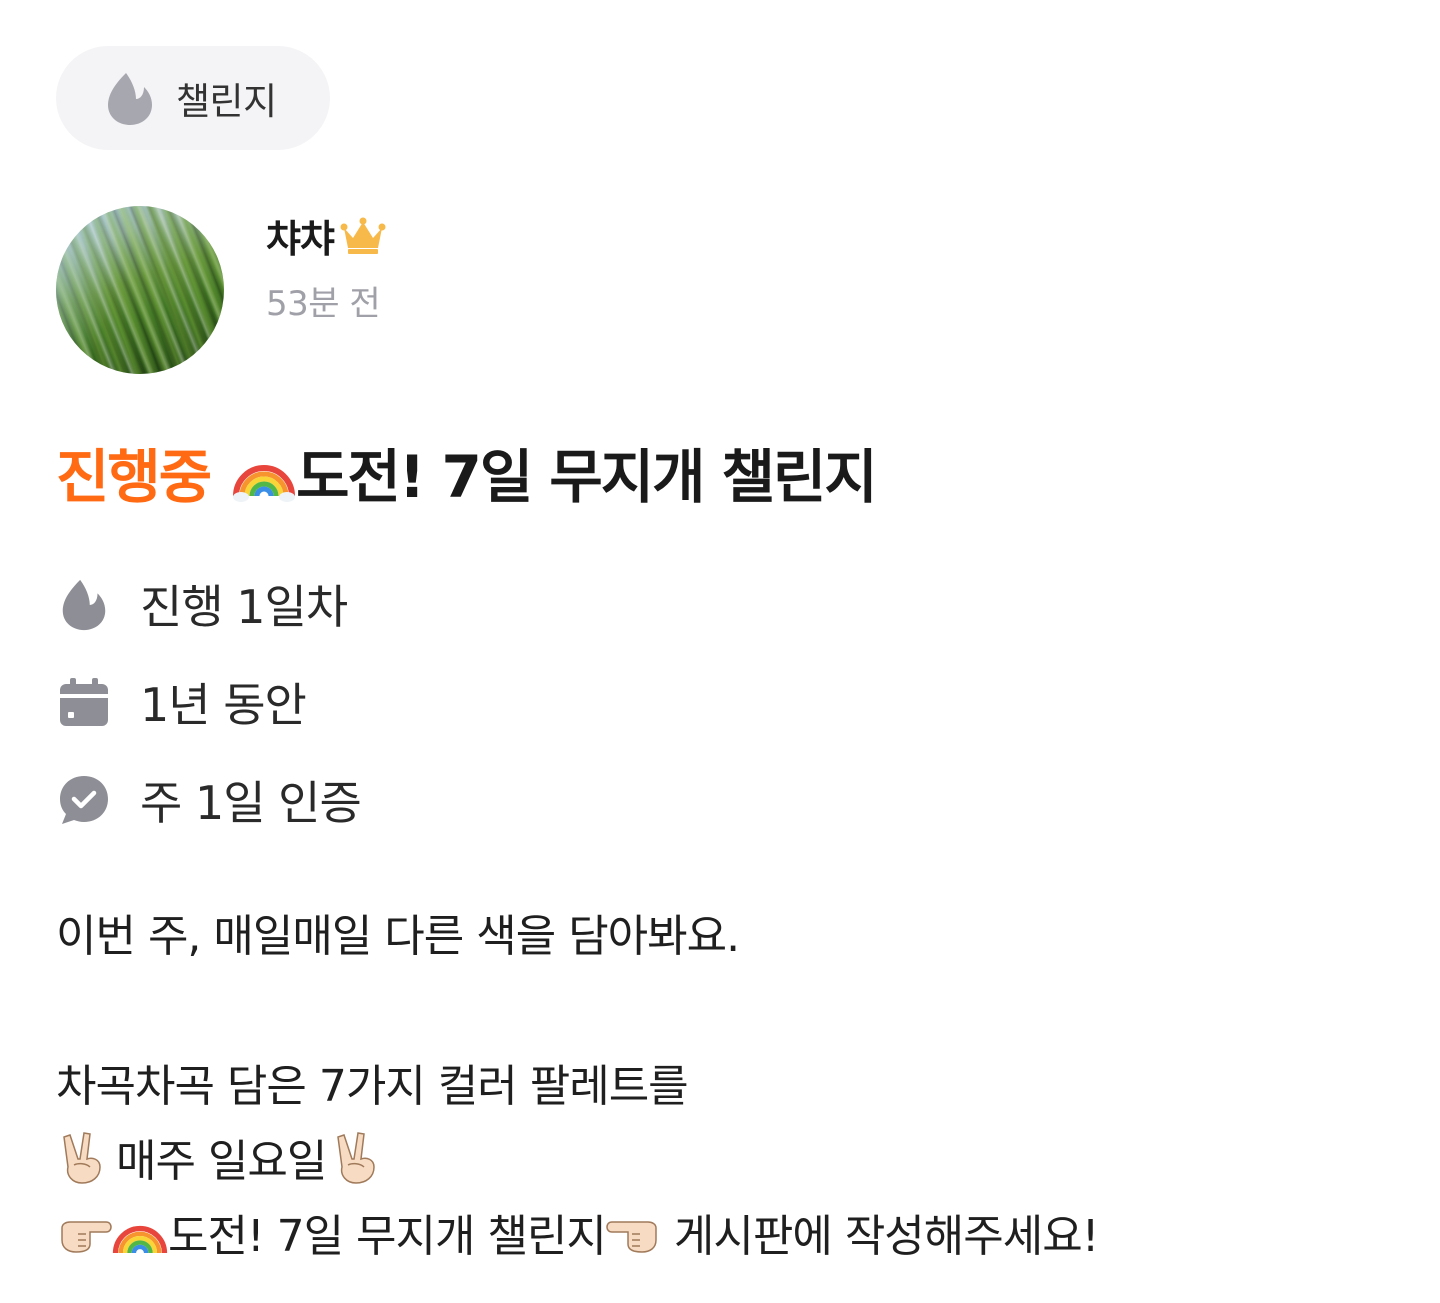 The height and width of the screenshot is (1303, 1440). I want to click on pointing-right-icon, so click(86, 1237).